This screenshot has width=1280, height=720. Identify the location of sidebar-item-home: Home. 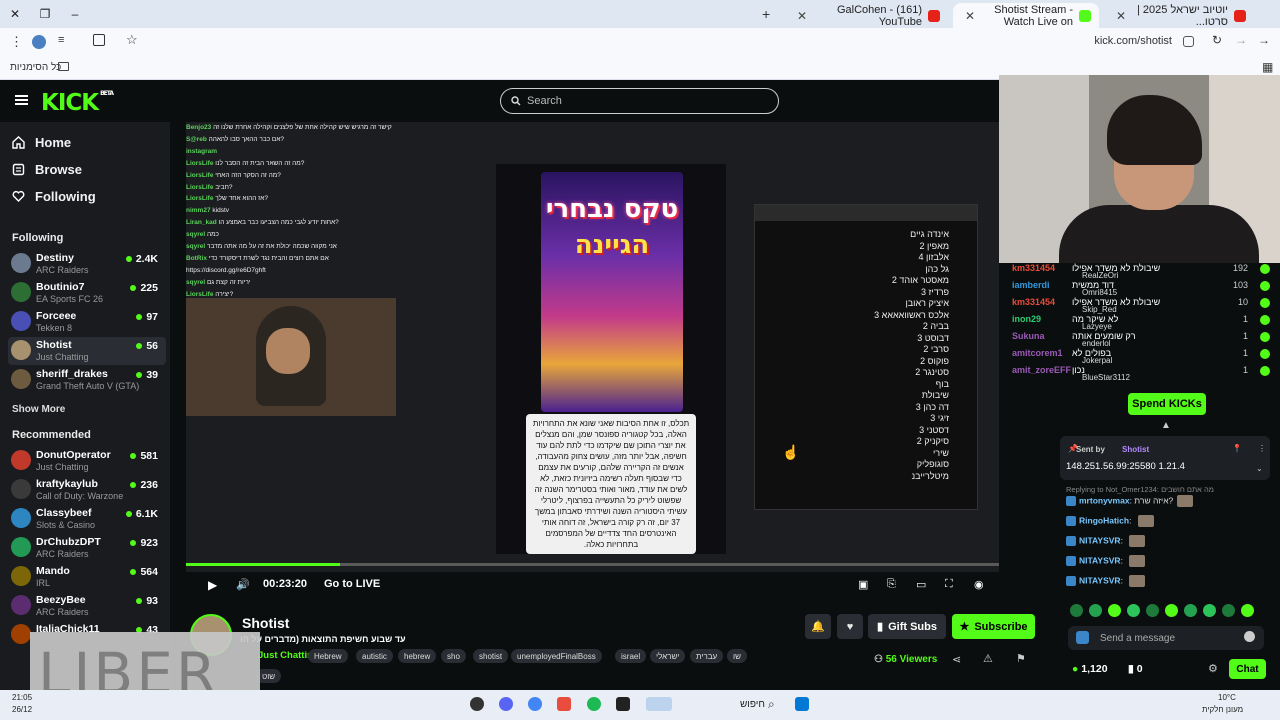
(41, 142).